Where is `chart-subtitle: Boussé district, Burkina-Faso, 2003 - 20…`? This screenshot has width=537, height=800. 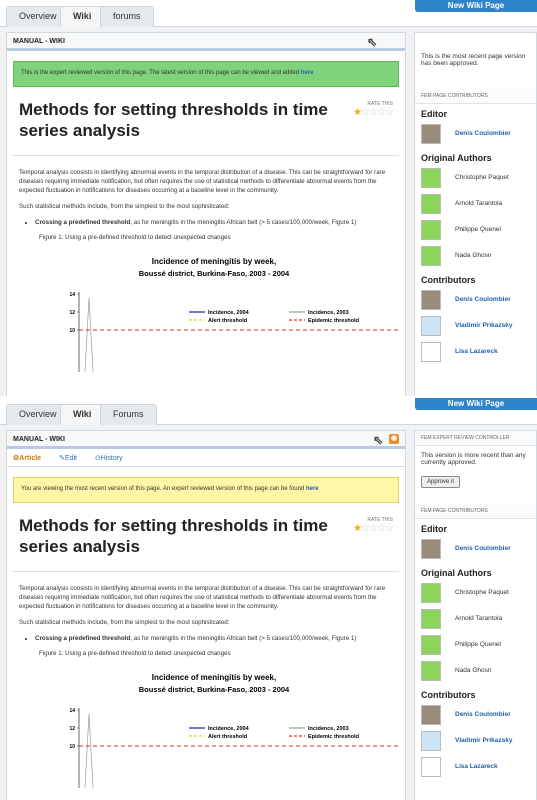
chart-subtitle: Boussé district, Burkina-Faso, 2003 - 20… is located at coordinates (214, 689).